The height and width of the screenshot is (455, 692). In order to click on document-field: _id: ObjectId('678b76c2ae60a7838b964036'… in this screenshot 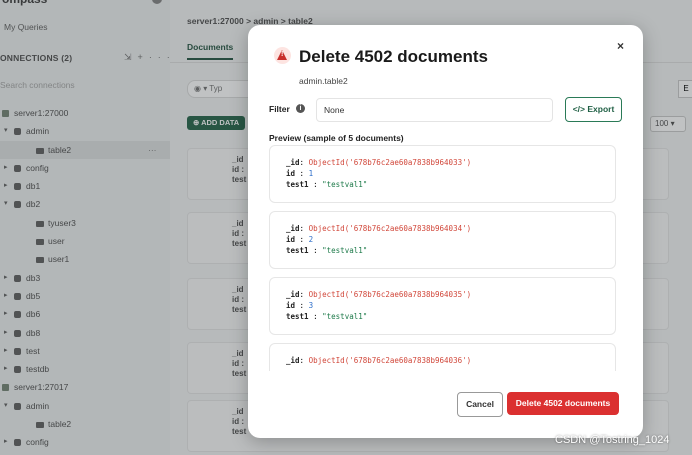, I will do `click(378, 360)`.